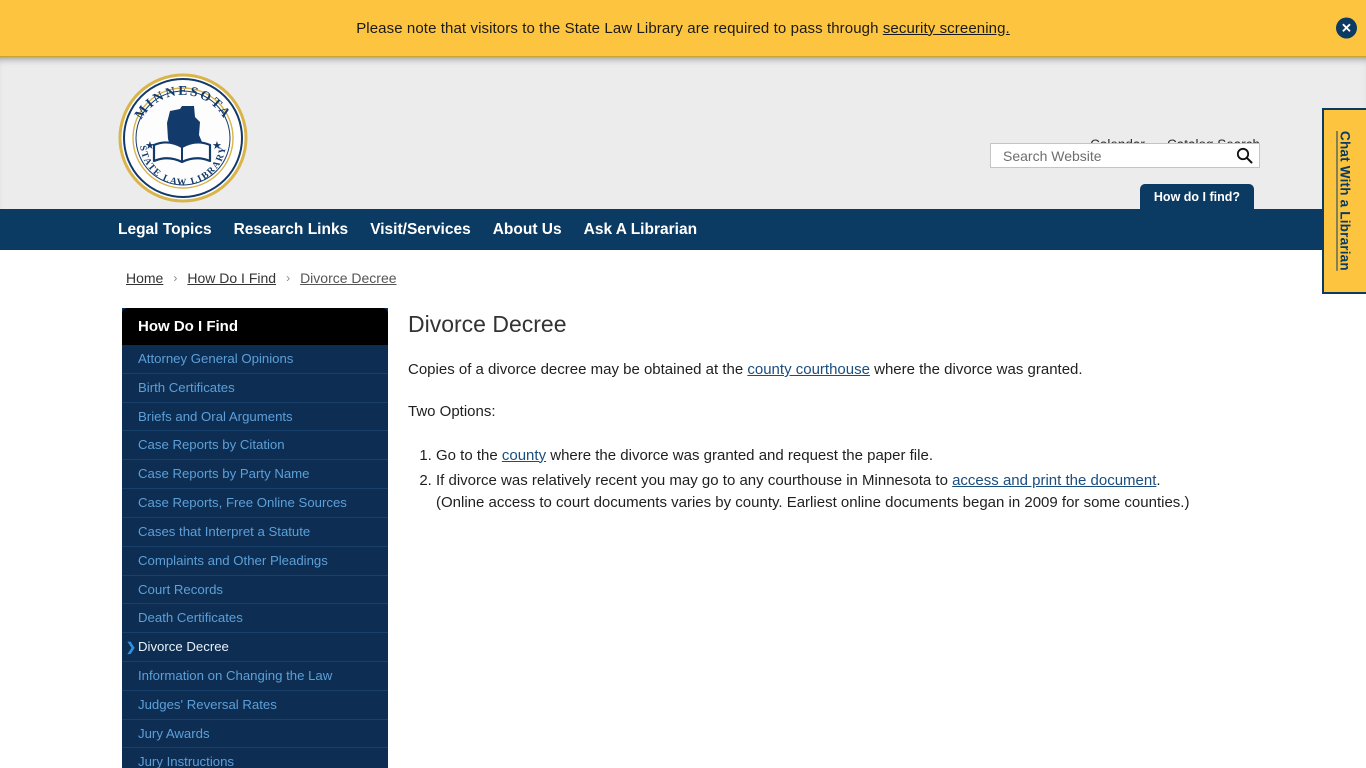 Image resolution: width=1366 pixels, height=768 pixels. Describe the element at coordinates (420, 230) in the screenshot. I see `nav-visit-services: Visit/Services` at that location.